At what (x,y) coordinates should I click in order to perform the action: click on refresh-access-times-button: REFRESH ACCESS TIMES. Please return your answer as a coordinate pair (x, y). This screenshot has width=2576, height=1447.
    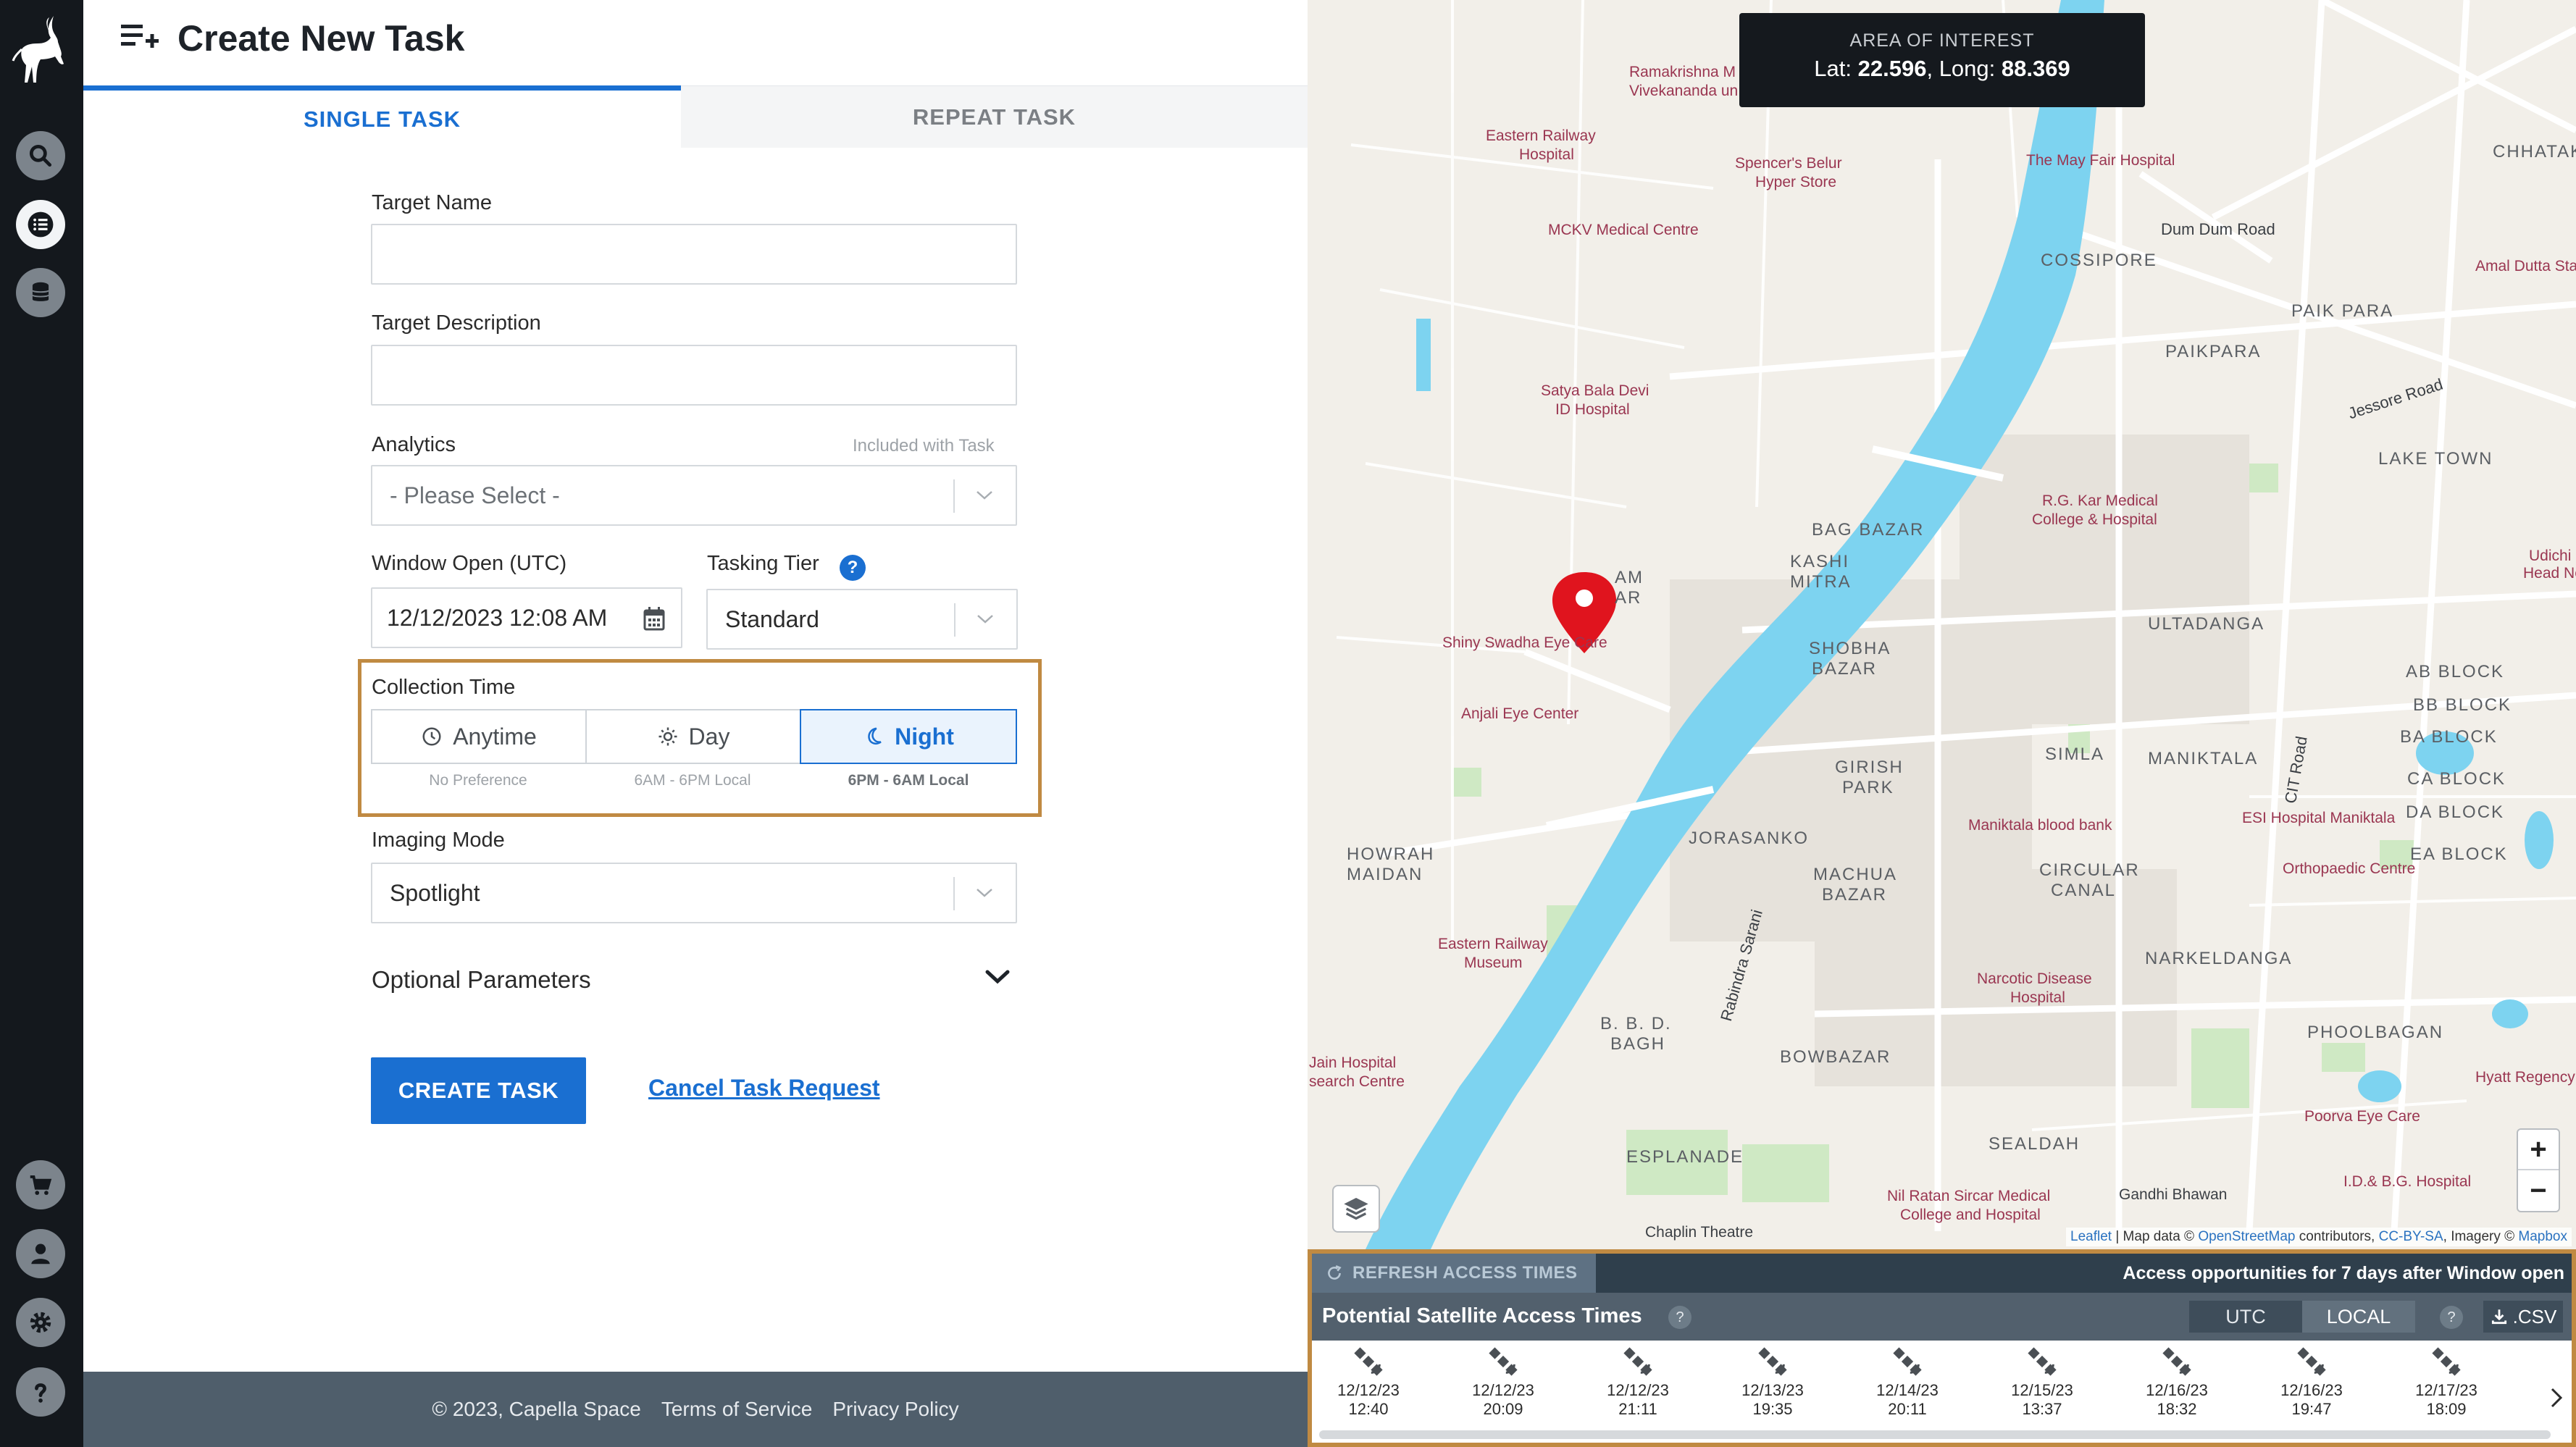
    Looking at the image, I should click on (1454, 1274).